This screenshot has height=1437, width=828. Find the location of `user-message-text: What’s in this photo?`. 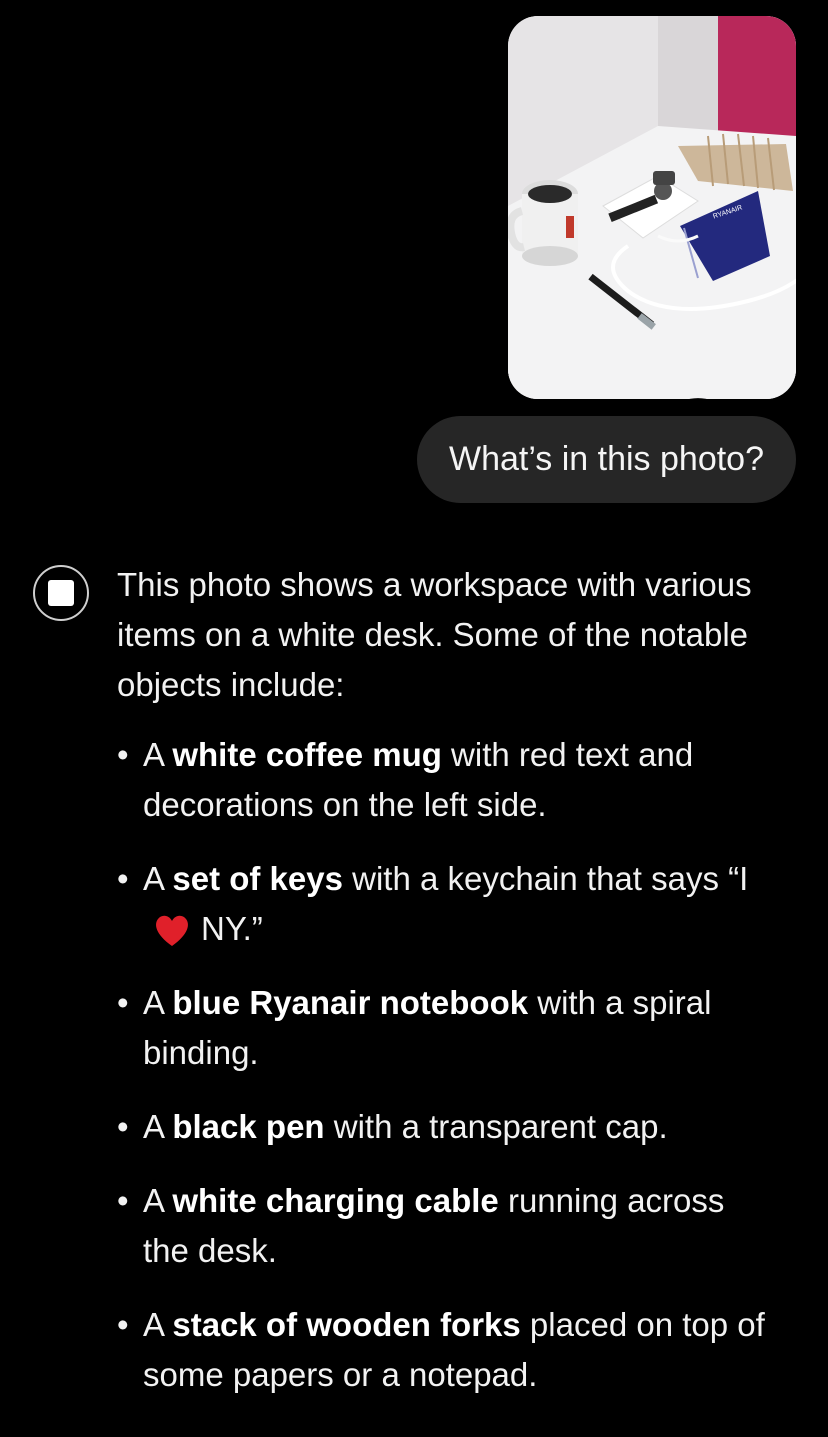

user-message-text: What’s in this photo? is located at coordinates (606, 459).